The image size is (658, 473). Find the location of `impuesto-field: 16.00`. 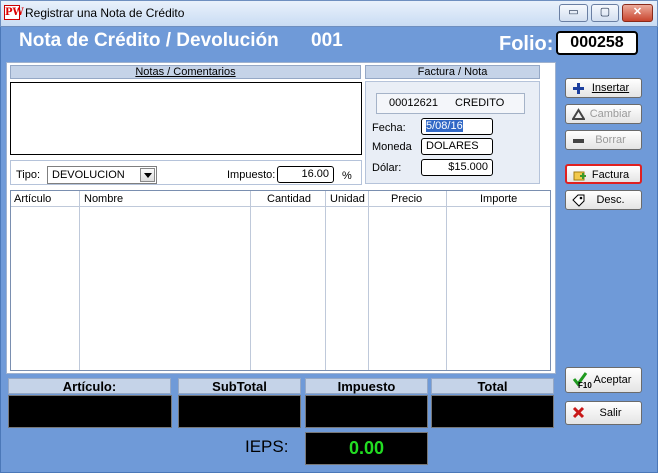

impuesto-field: 16.00 is located at coordinates (305, 174).